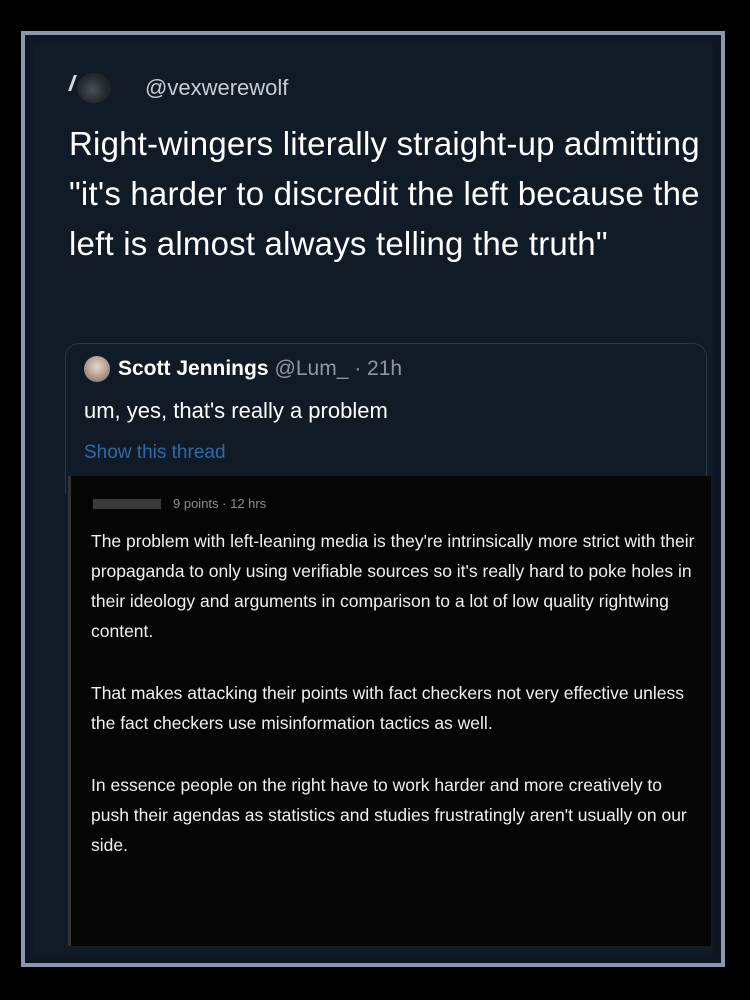 The image size is (750, 1000). I want to click on show-thread-link: Show this thread, so click(155, 453).